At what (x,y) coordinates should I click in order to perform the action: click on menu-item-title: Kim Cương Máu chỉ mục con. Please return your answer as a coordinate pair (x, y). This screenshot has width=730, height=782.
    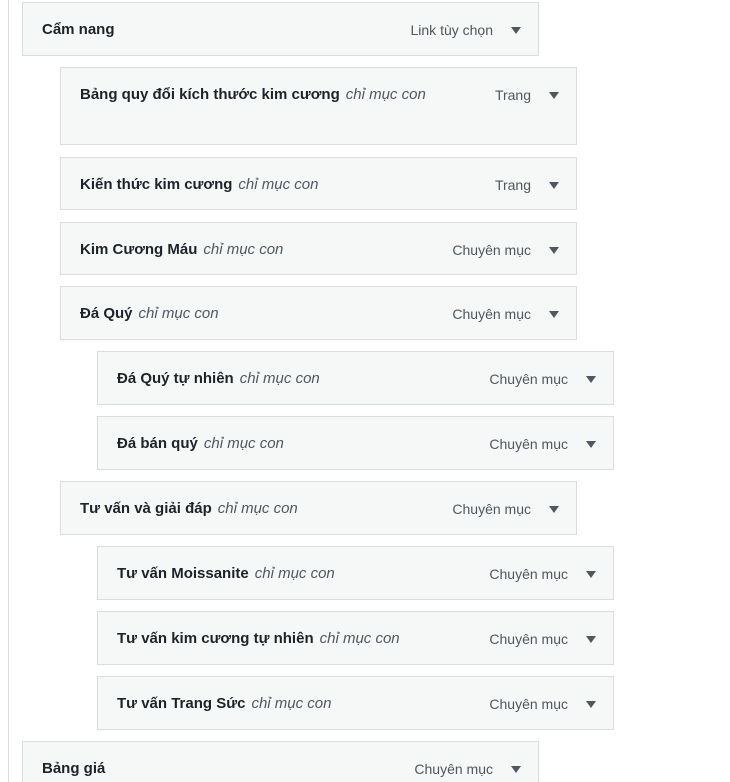
    Looking at the image, I should click on (181, 250).